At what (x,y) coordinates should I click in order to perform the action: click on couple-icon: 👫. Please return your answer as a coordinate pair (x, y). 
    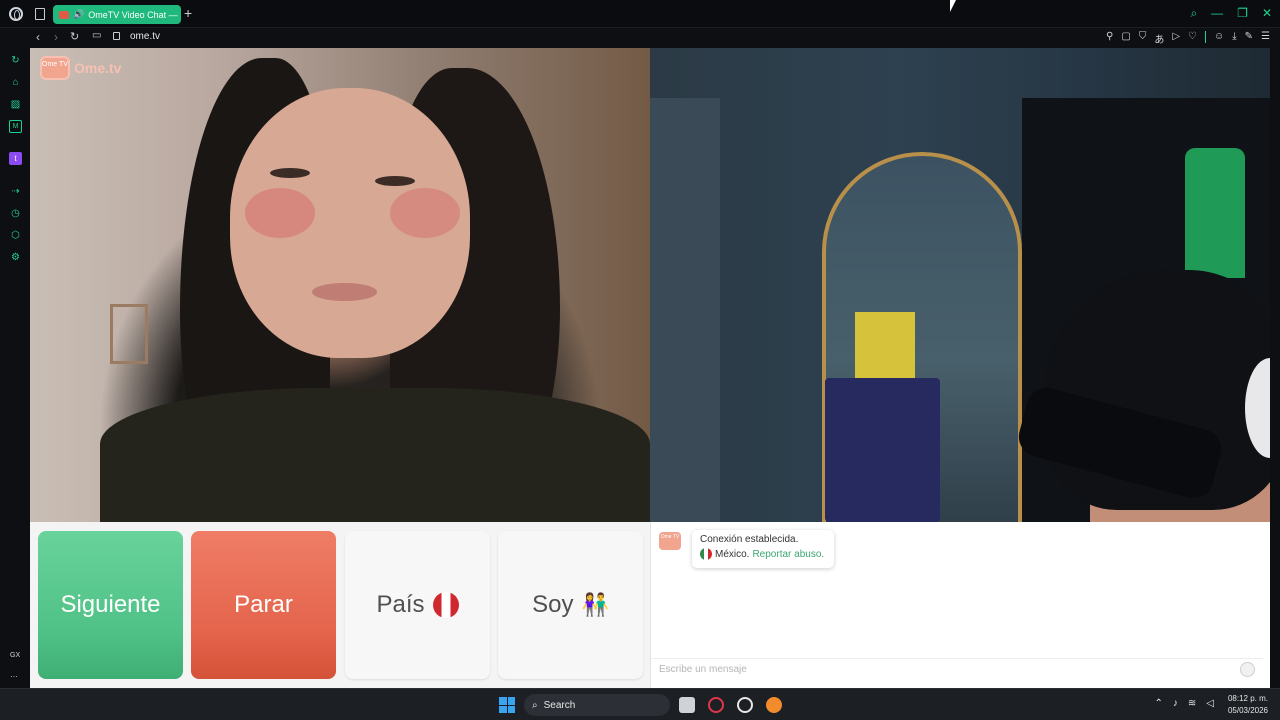
    Looking at the image, I should click on (595, 604).